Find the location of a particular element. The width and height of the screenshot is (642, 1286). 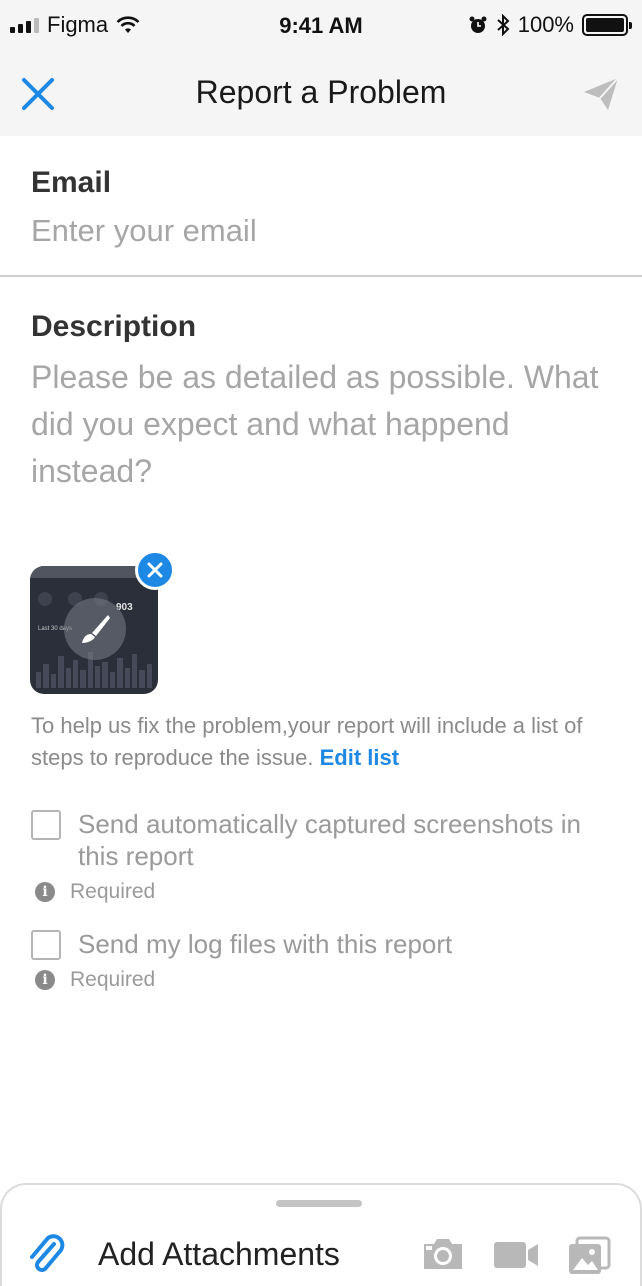

send-button is located at coordinates (601, 94).